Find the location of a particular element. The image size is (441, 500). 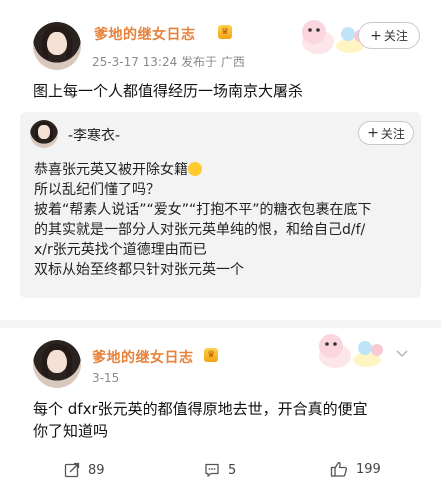

repost-icon is located at coordinates (72, 470).